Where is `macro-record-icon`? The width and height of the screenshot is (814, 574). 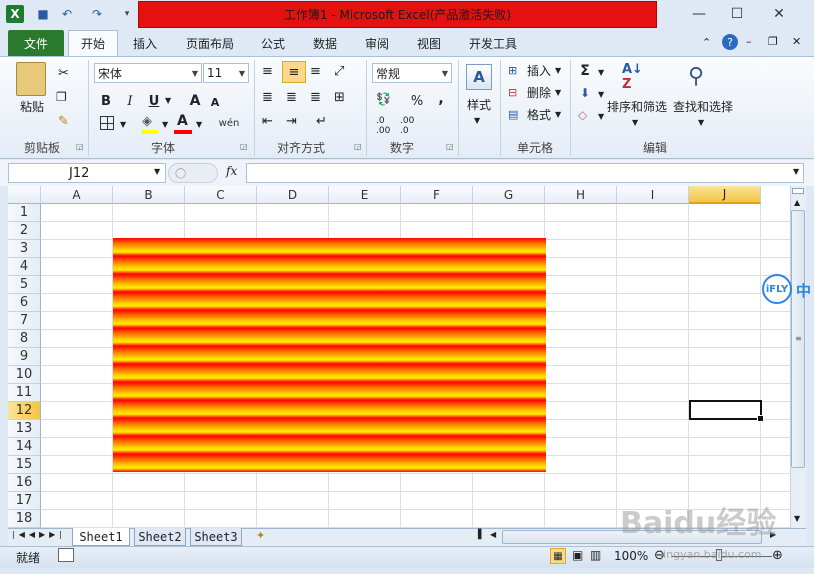
macro-record-icon is located at coordinates (66, 555).